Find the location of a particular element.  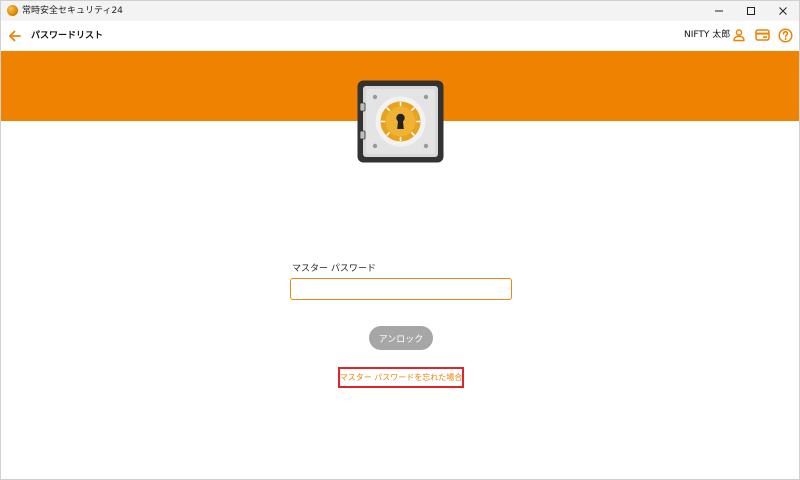

back-arrow-icon is located at coordinates (15, 36).